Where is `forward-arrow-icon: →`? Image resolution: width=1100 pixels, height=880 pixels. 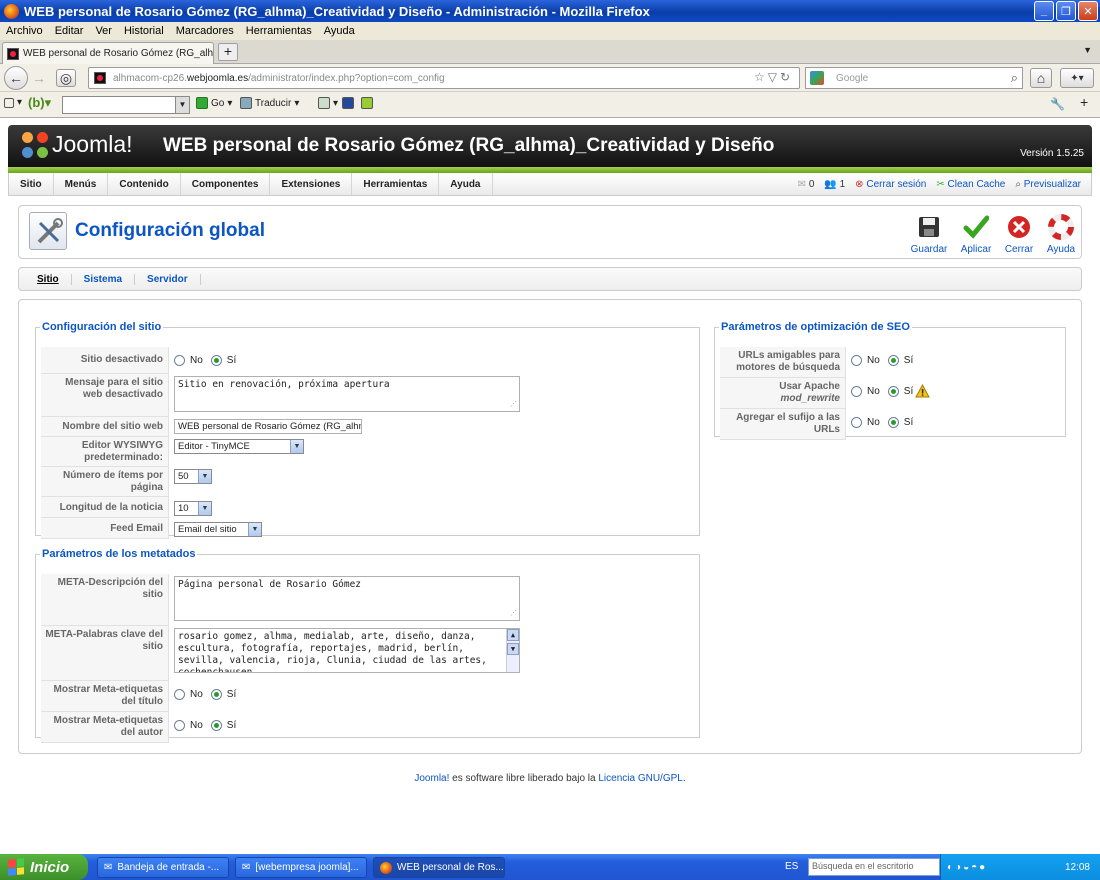 forward-arrow-icon: → is located at coordinates (39, 78).